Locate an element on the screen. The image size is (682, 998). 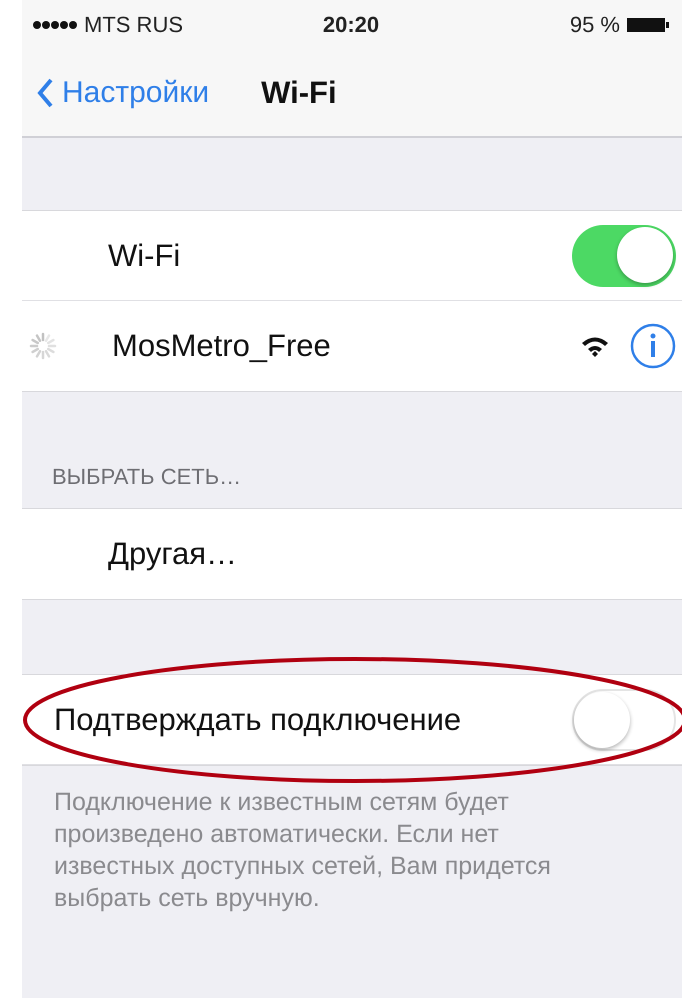
network-row: MosMetro_Free is located at coordinates (352, 346).